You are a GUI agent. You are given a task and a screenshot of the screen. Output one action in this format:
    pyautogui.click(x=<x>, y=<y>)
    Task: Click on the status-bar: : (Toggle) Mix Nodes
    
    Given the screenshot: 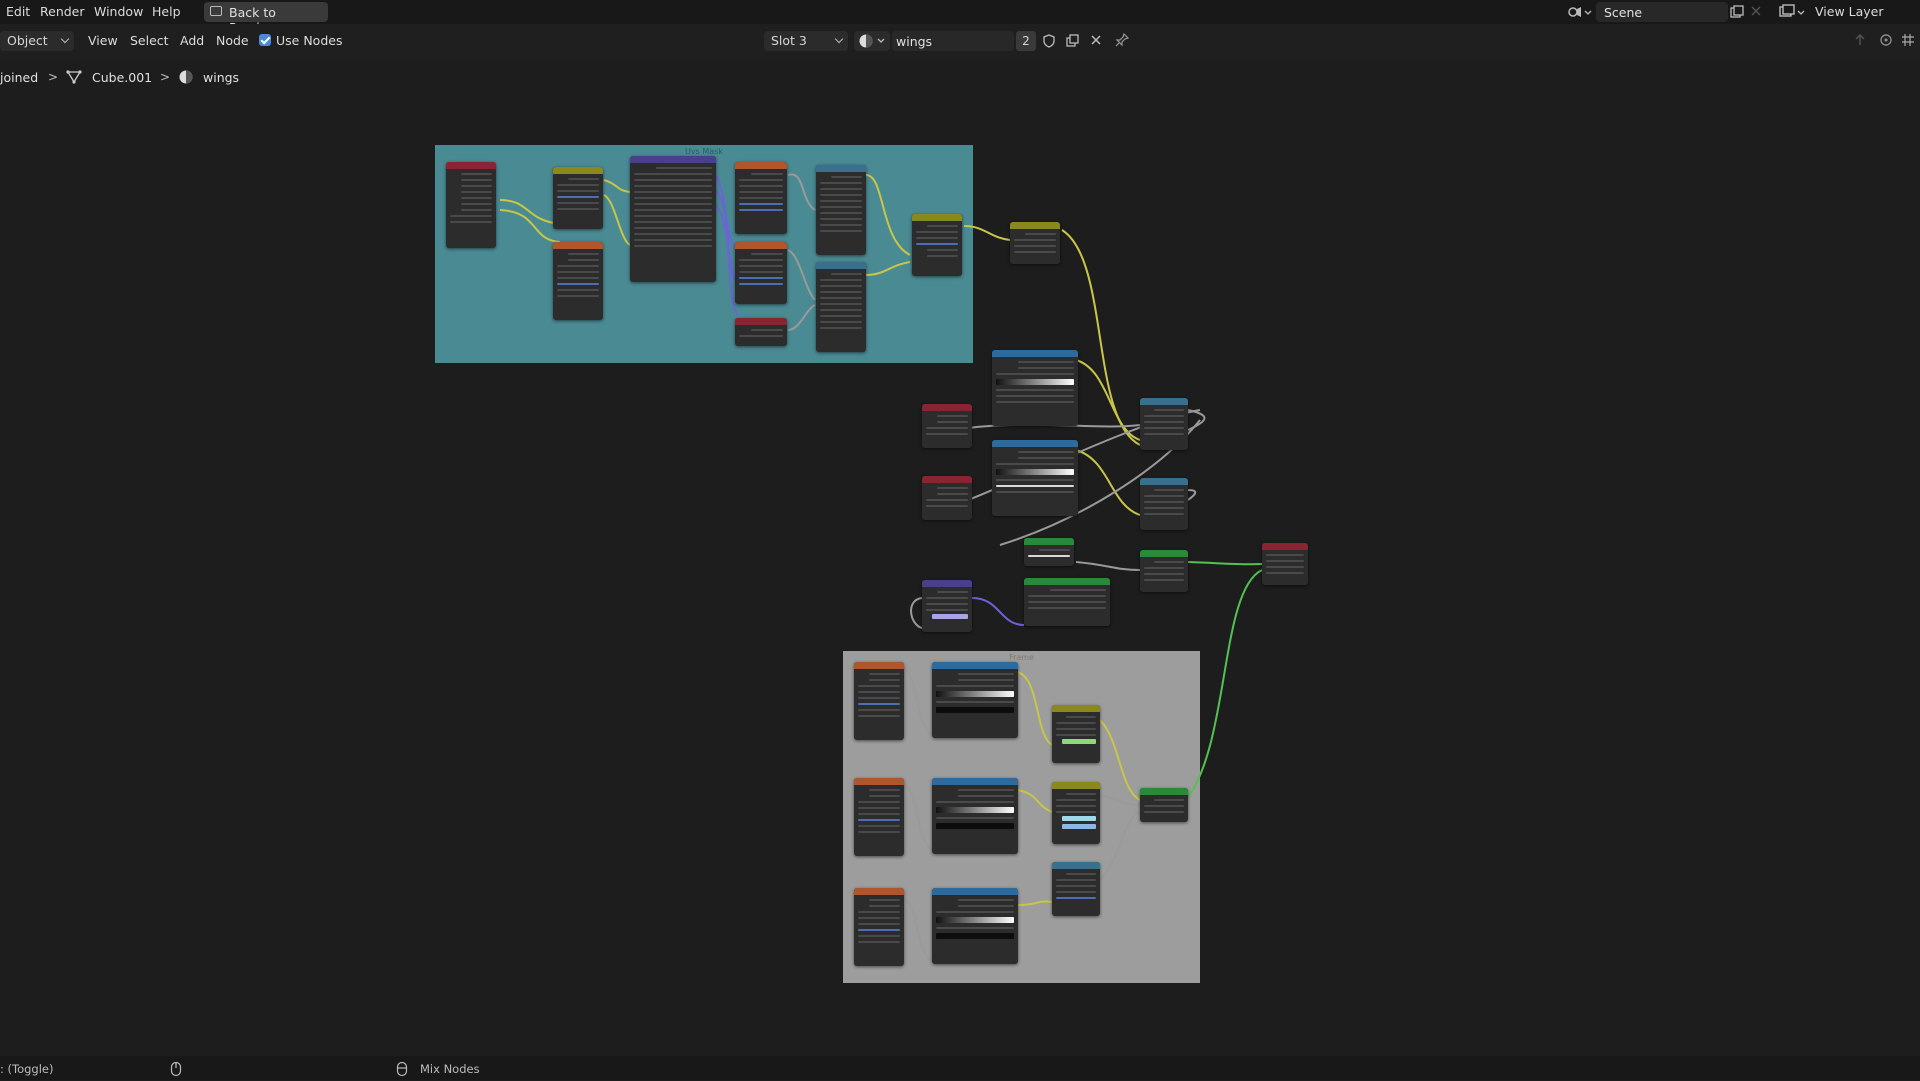 What is the action you would take?
    pyautogui.click(x=960, y=1068)
    